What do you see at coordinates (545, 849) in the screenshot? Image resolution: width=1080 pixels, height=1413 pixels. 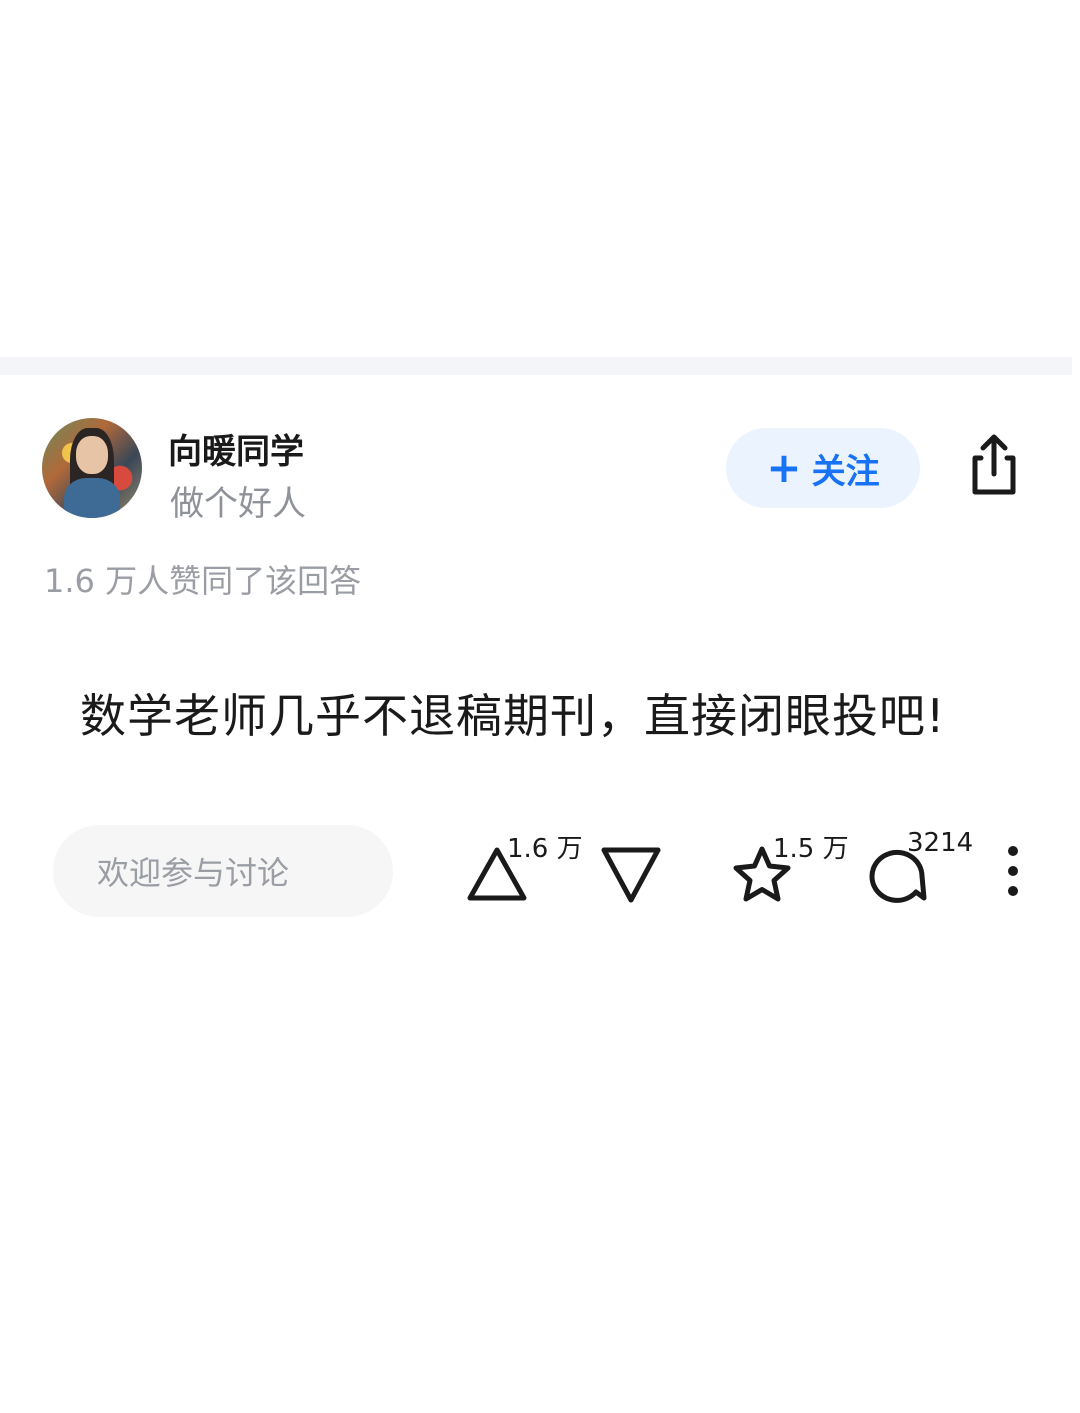 I see `upvote-count: 1.6 万` at bounding box center [545, 849].